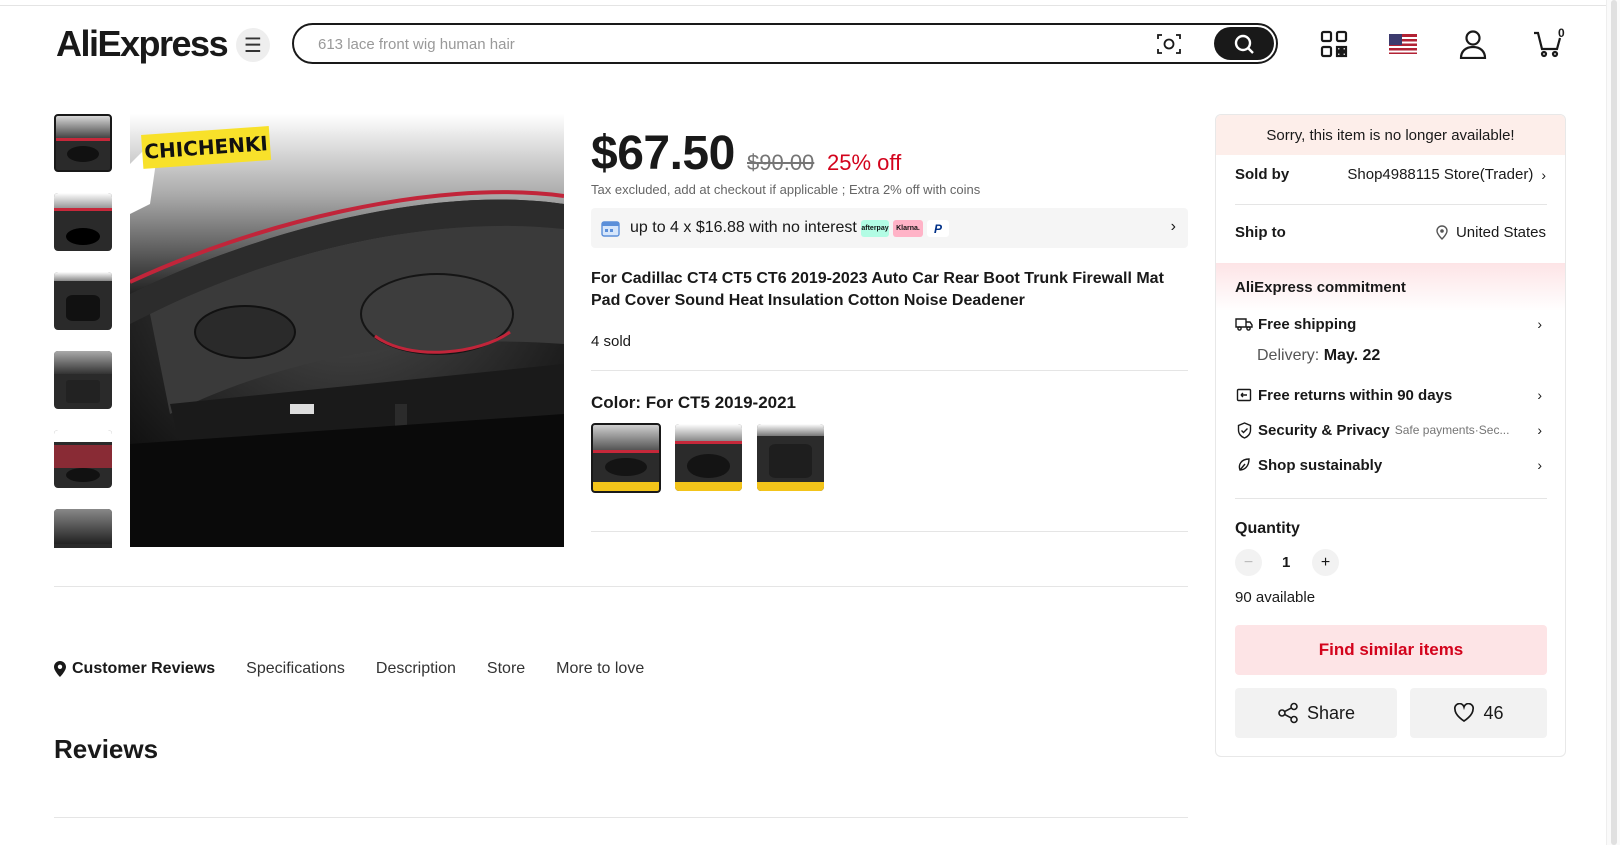 The width and height of the screenshot is (1620, 845). Describe the element at coordinates (1325, 562) in the screenshot. I see `quantity-increase-button: +` at that location.